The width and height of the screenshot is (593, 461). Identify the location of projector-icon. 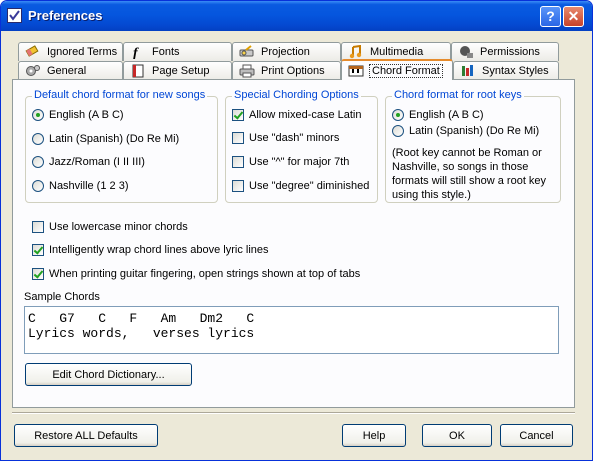
(246, 51).